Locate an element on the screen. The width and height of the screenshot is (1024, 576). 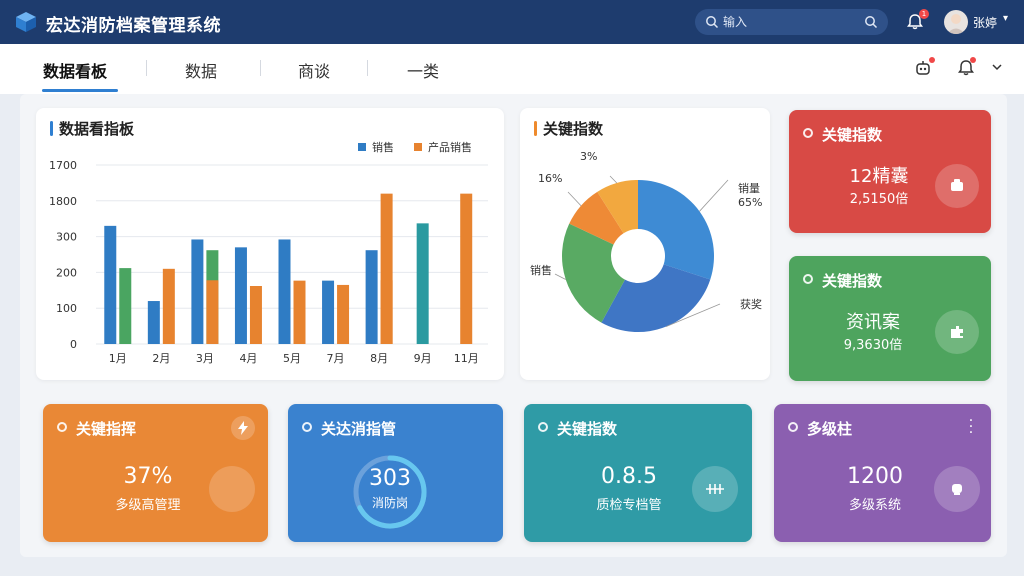
slice-pct-label: 16% is located at coordinates (550, 178).